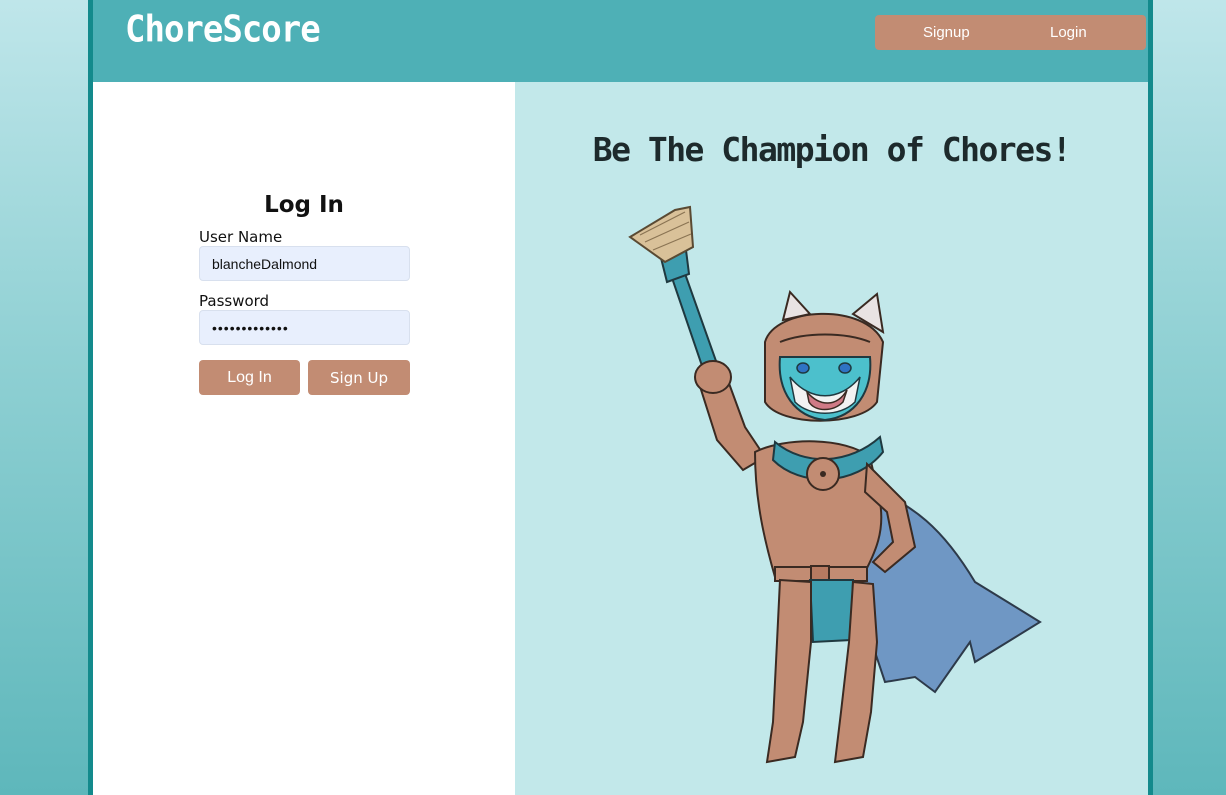 This screenshot has height=795, width=1226. I want to click on hero-tagline: Be The Champion of Chores!, so click(832, 149).